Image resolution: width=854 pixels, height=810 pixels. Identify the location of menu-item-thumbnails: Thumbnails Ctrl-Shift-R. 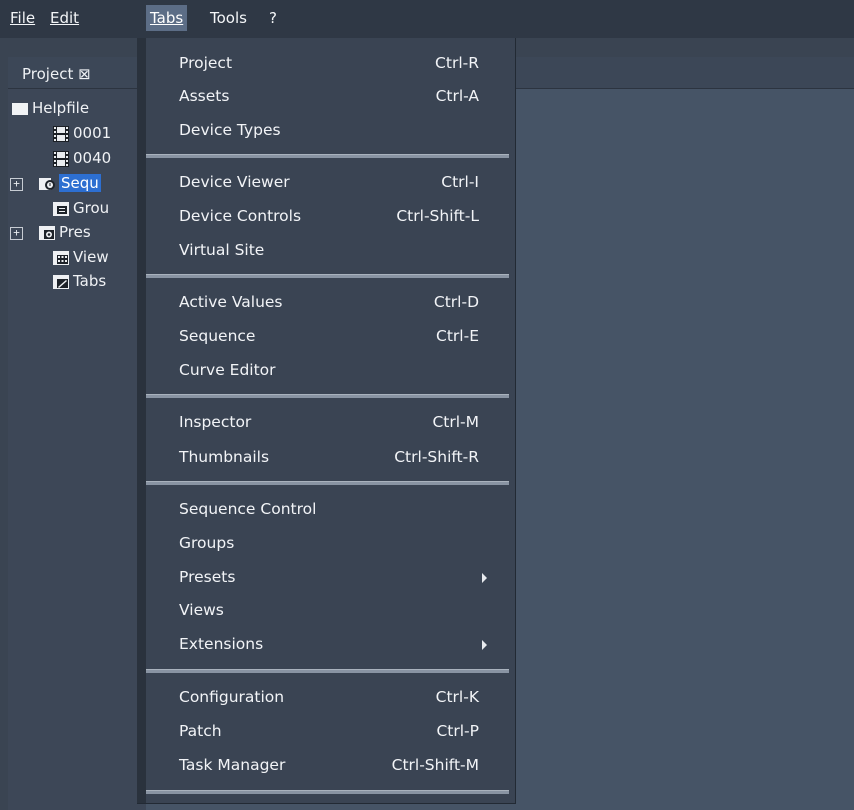
(327, 457).